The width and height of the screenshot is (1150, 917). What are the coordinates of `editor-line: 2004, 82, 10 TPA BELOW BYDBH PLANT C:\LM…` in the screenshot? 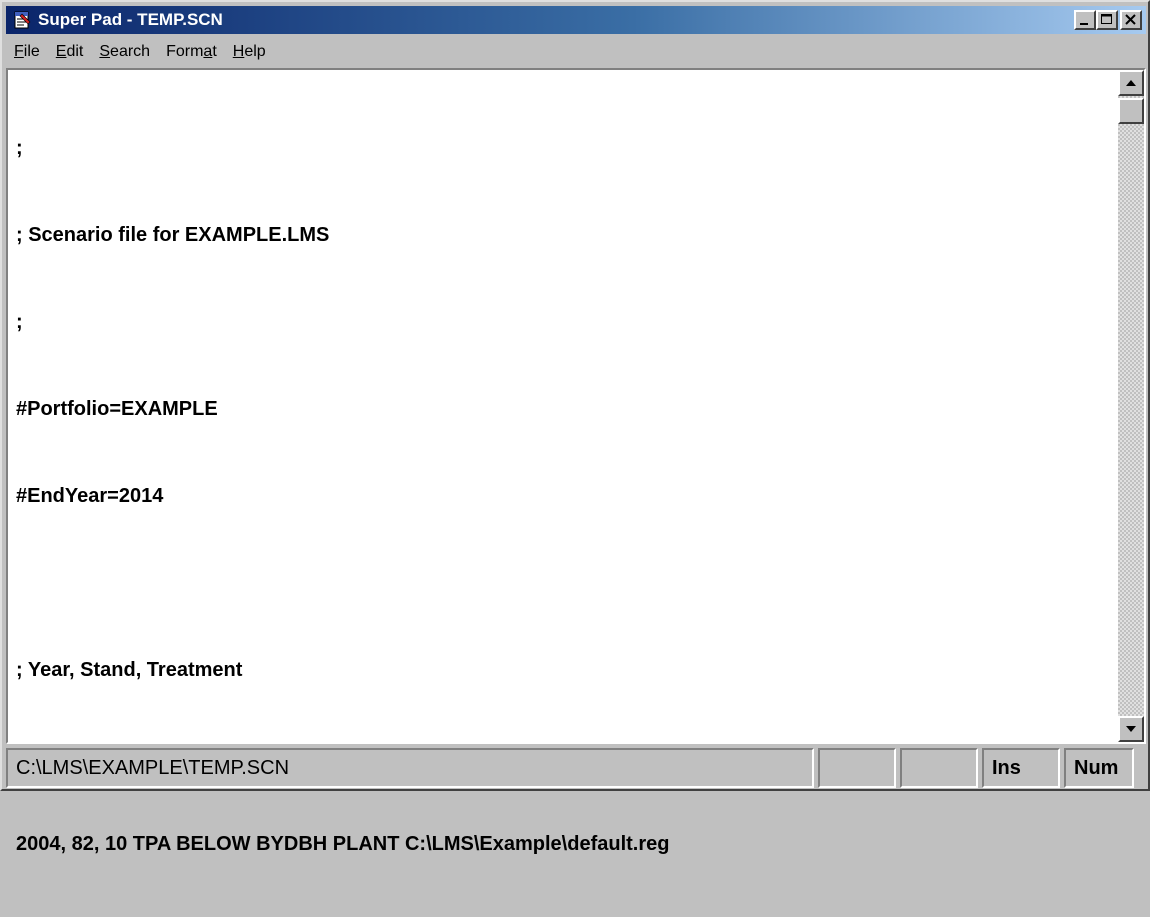 It's located at (343, 844).